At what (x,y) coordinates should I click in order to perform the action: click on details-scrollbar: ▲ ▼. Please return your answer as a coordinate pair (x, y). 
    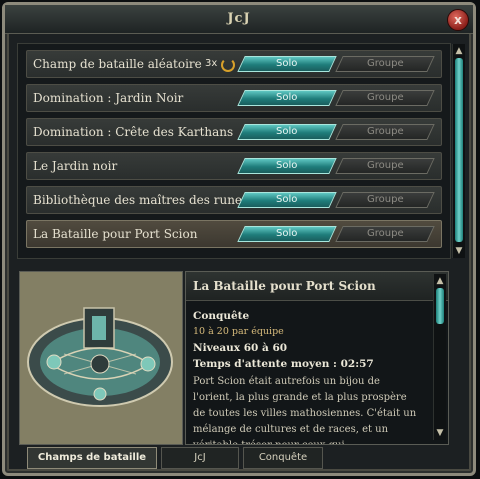
    Looking at the image, I should click on (439, 357).